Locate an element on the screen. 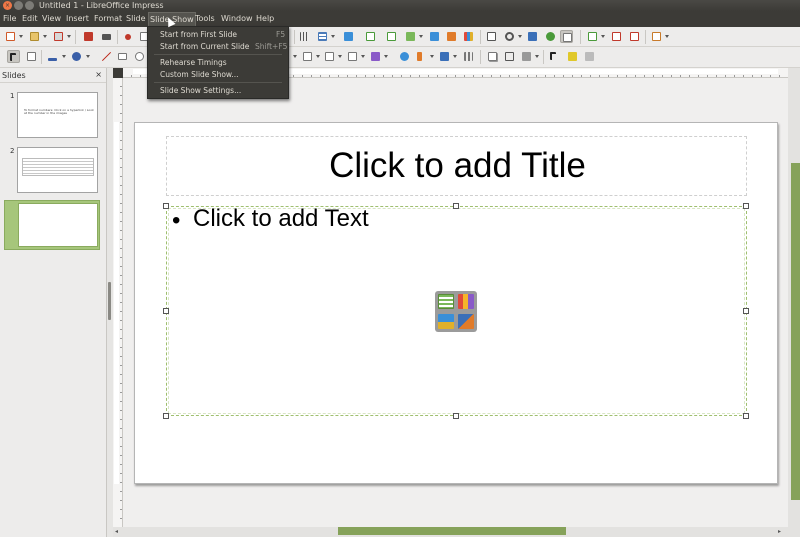 The height and width of the screenshot is (537, 800). horizontal-scrollbar: ◂ ▸ is located at coordinates (450, 532).